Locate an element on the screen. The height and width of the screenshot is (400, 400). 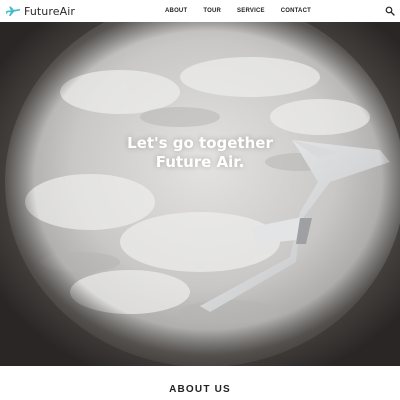
brand-name: FutureAir is located at coordinates (50, 11).